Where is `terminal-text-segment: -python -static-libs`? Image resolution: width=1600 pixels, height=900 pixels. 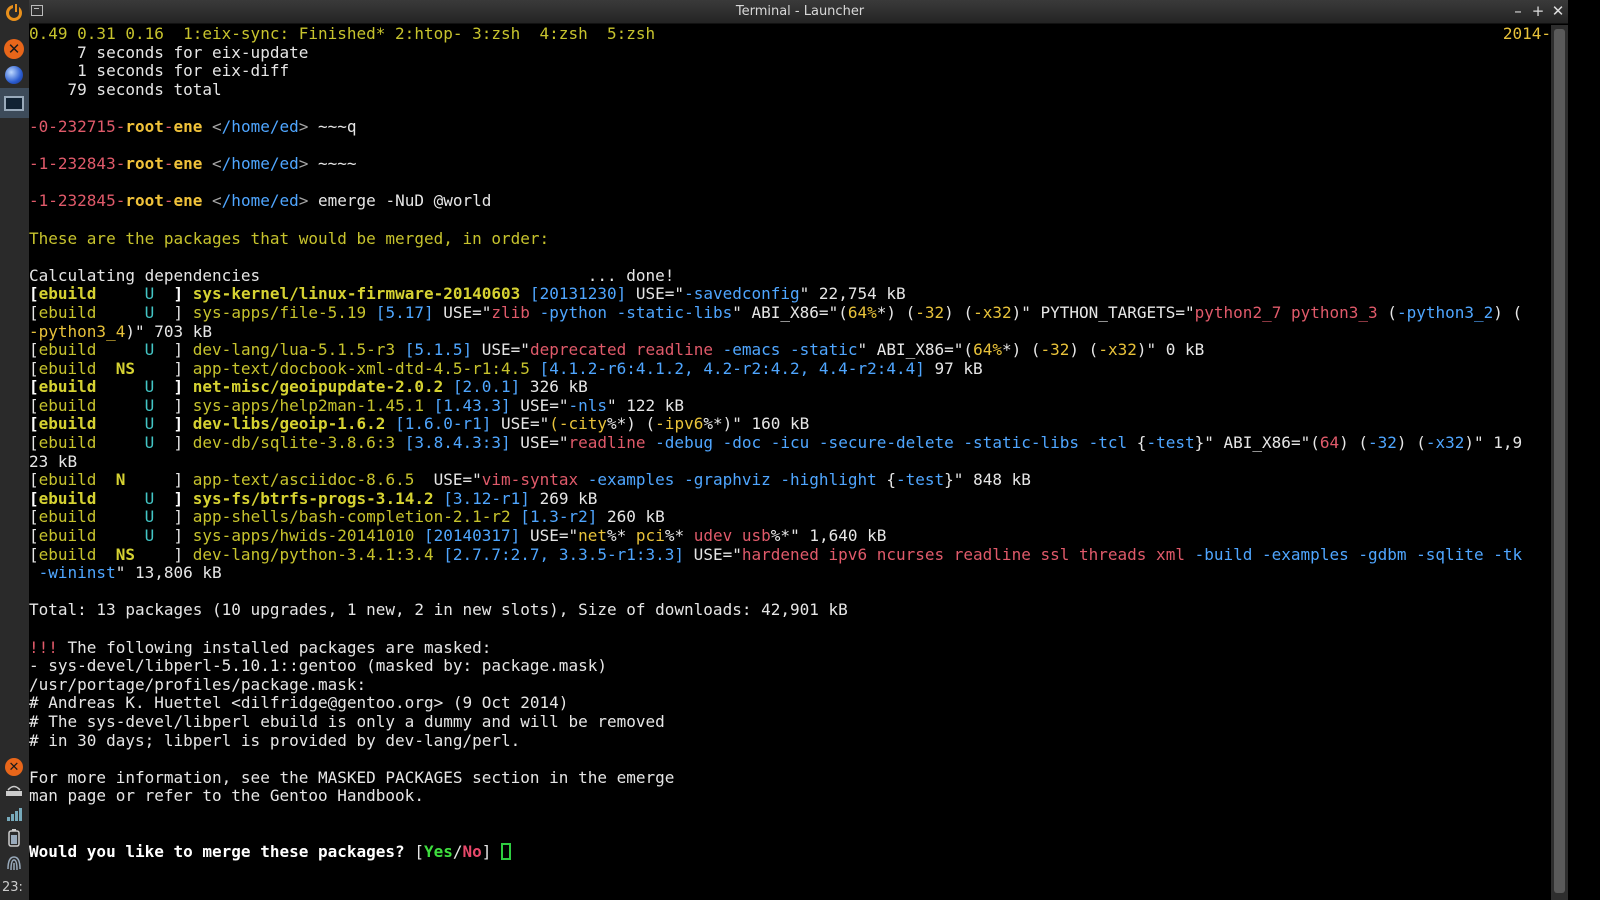
terminal-text-segment: -python -static-libs is located at coordinates (631, 312).